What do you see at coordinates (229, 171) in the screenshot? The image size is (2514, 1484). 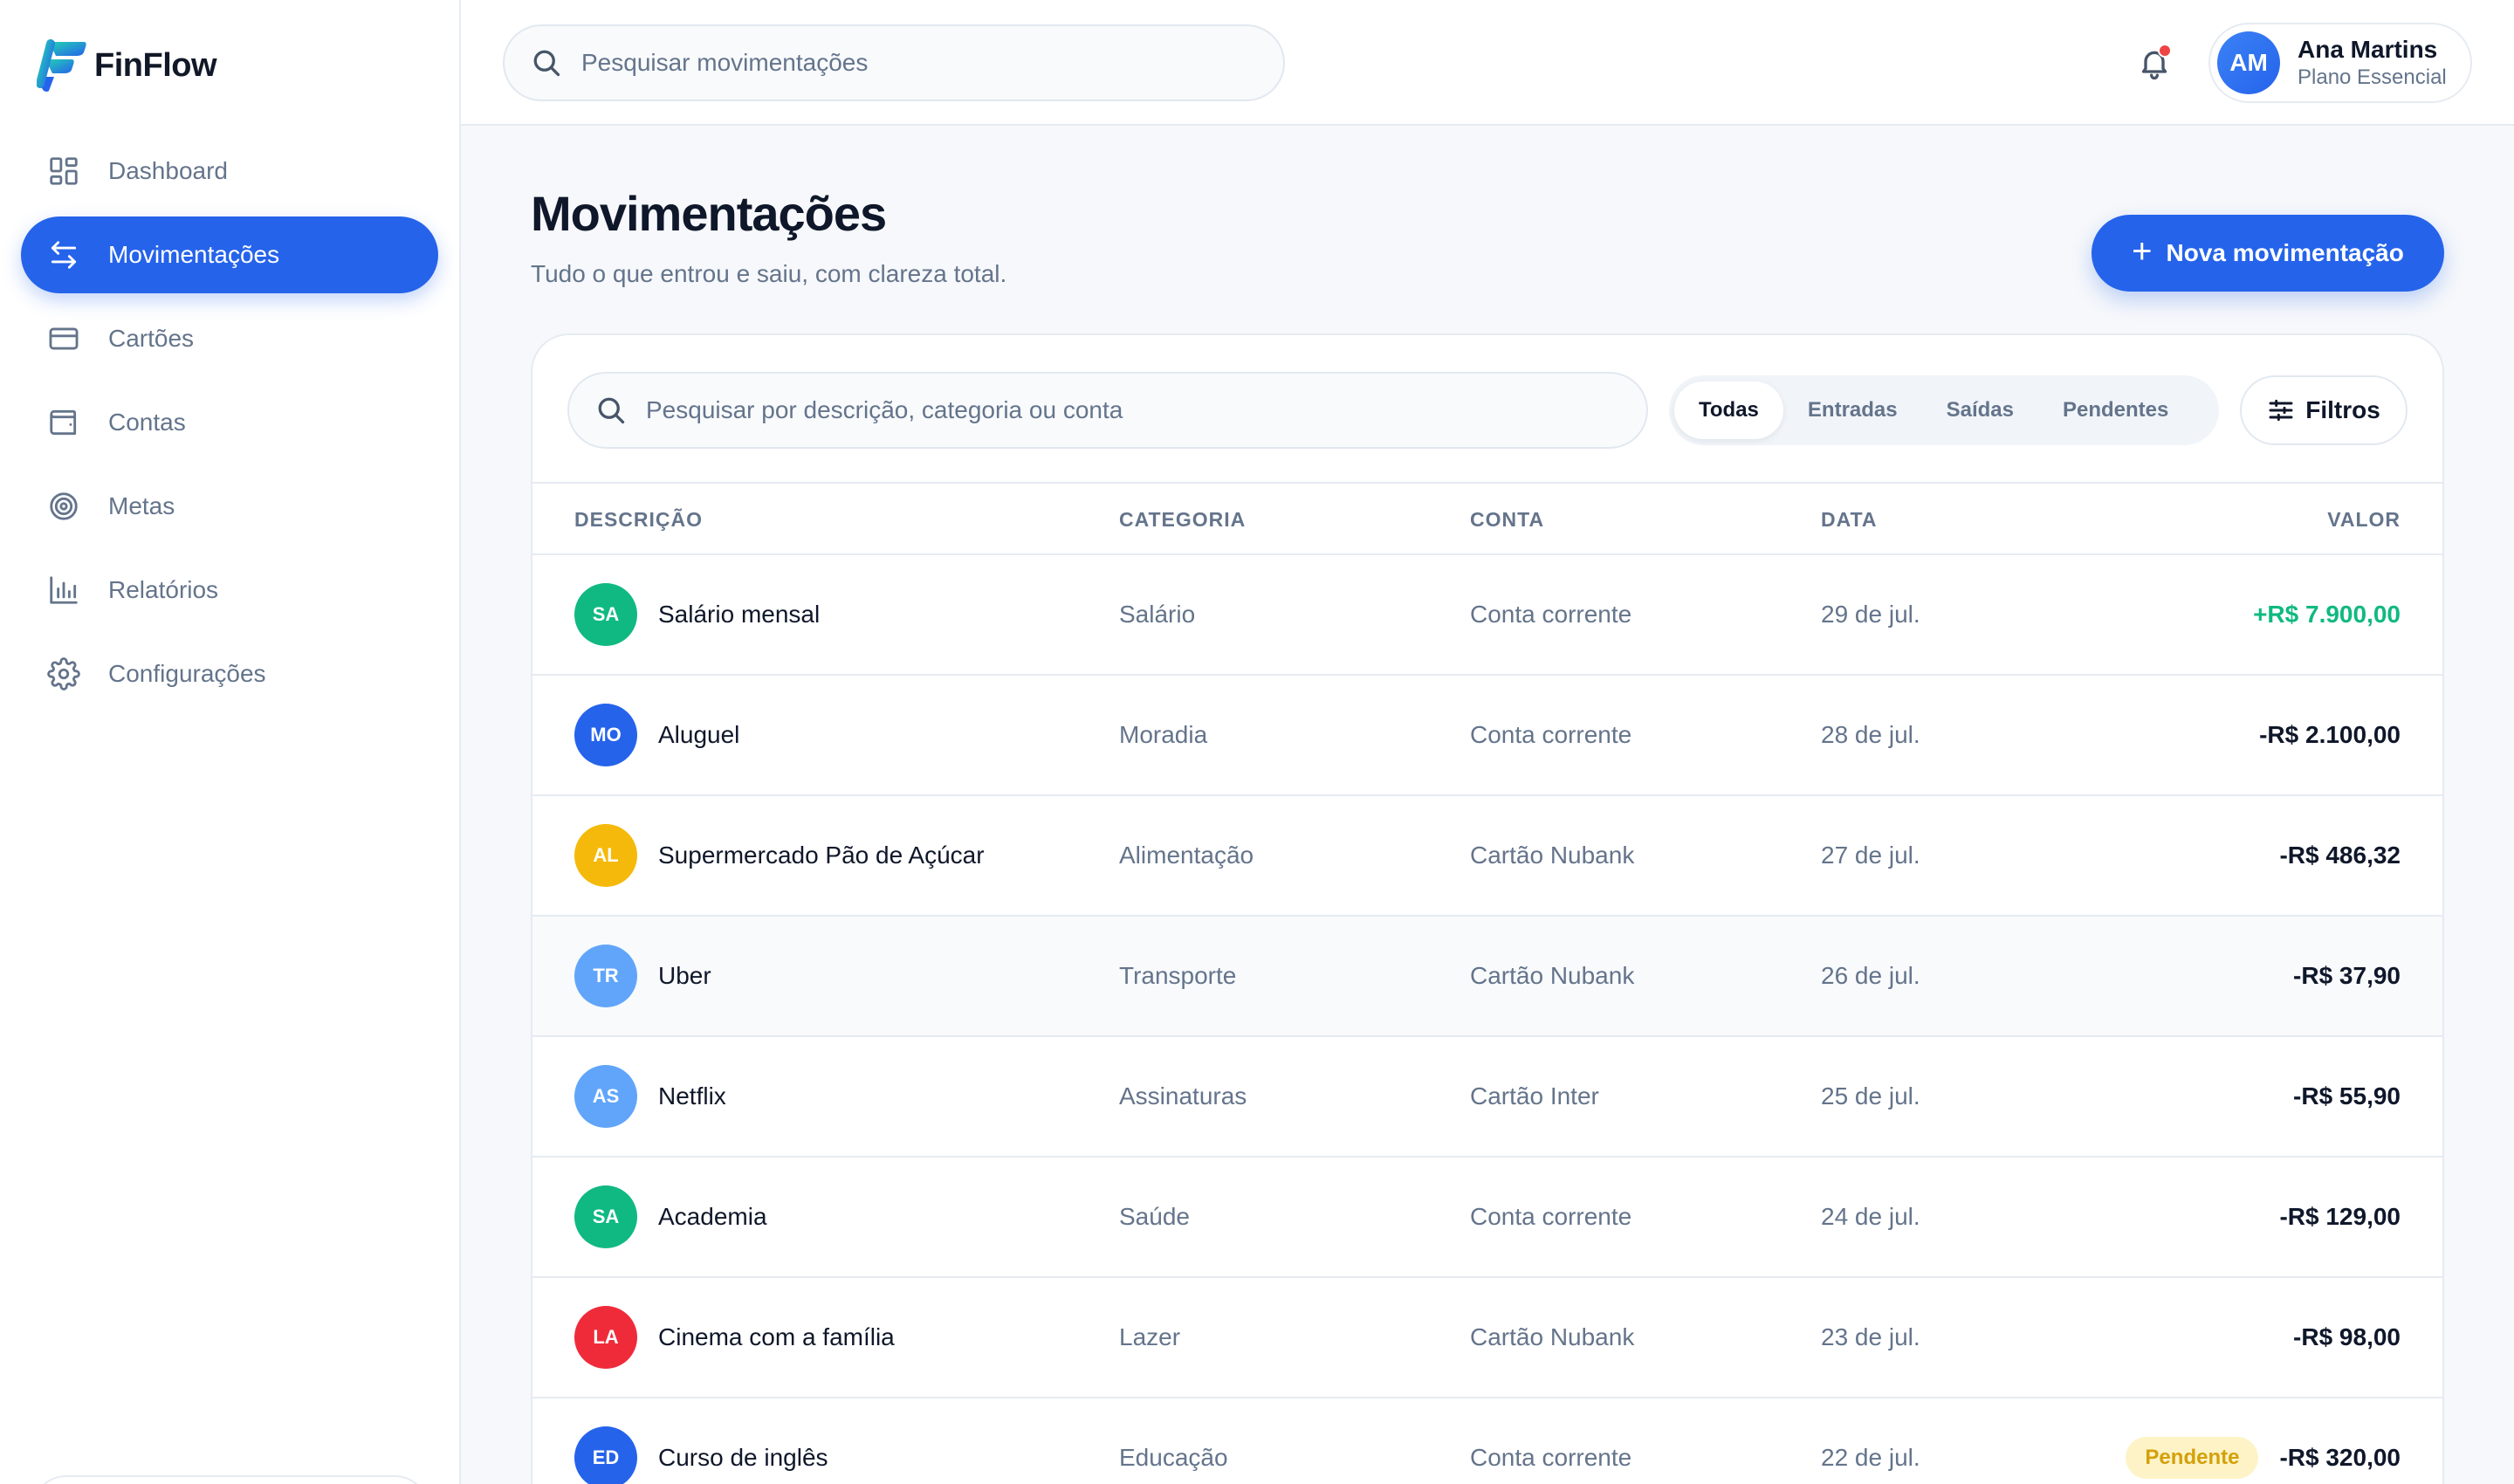 I see `sidebar-item-dashboard: Dashboard` at bounding box center [229, 171].